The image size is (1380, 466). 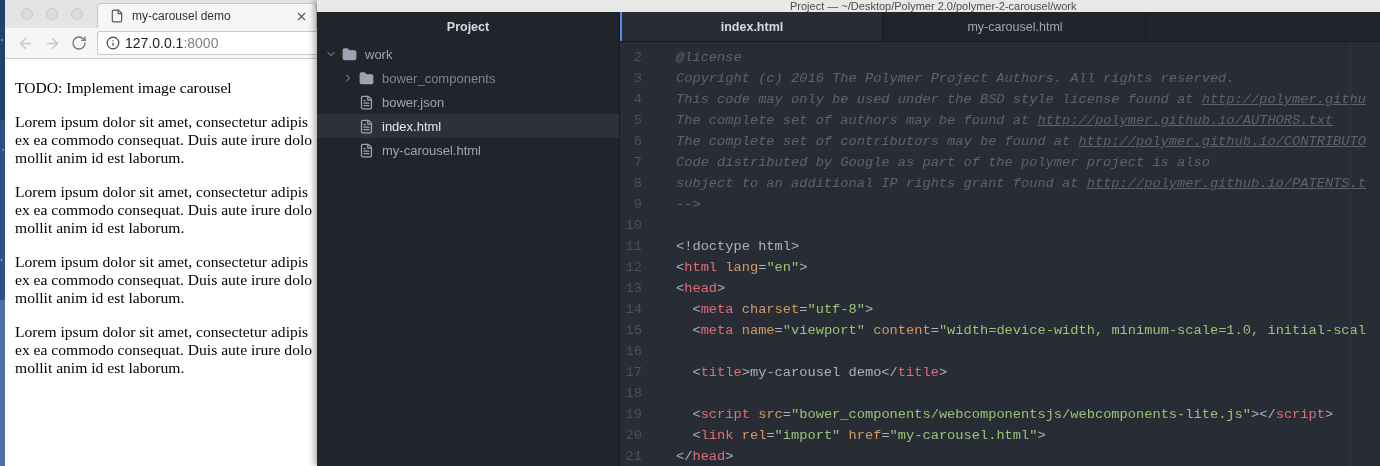 I want to click on editor-tab: index.html, so click(x=751, y=26).